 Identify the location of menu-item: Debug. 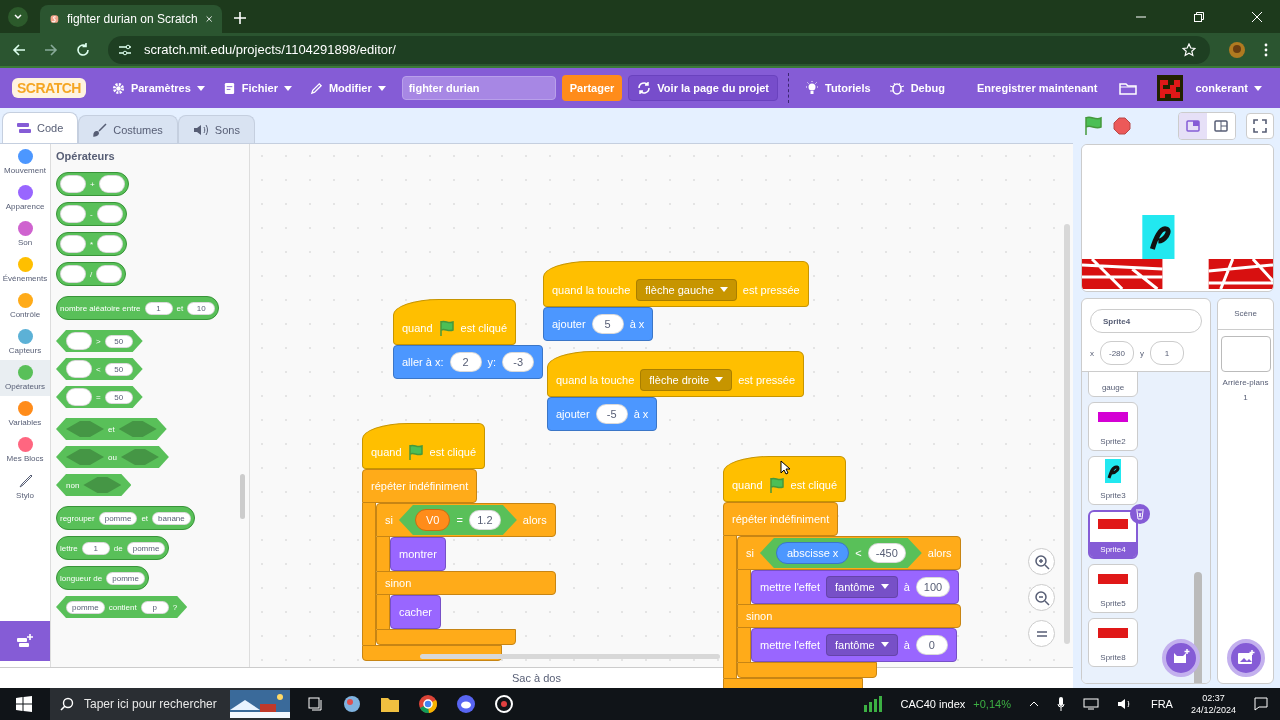
(916, 88).